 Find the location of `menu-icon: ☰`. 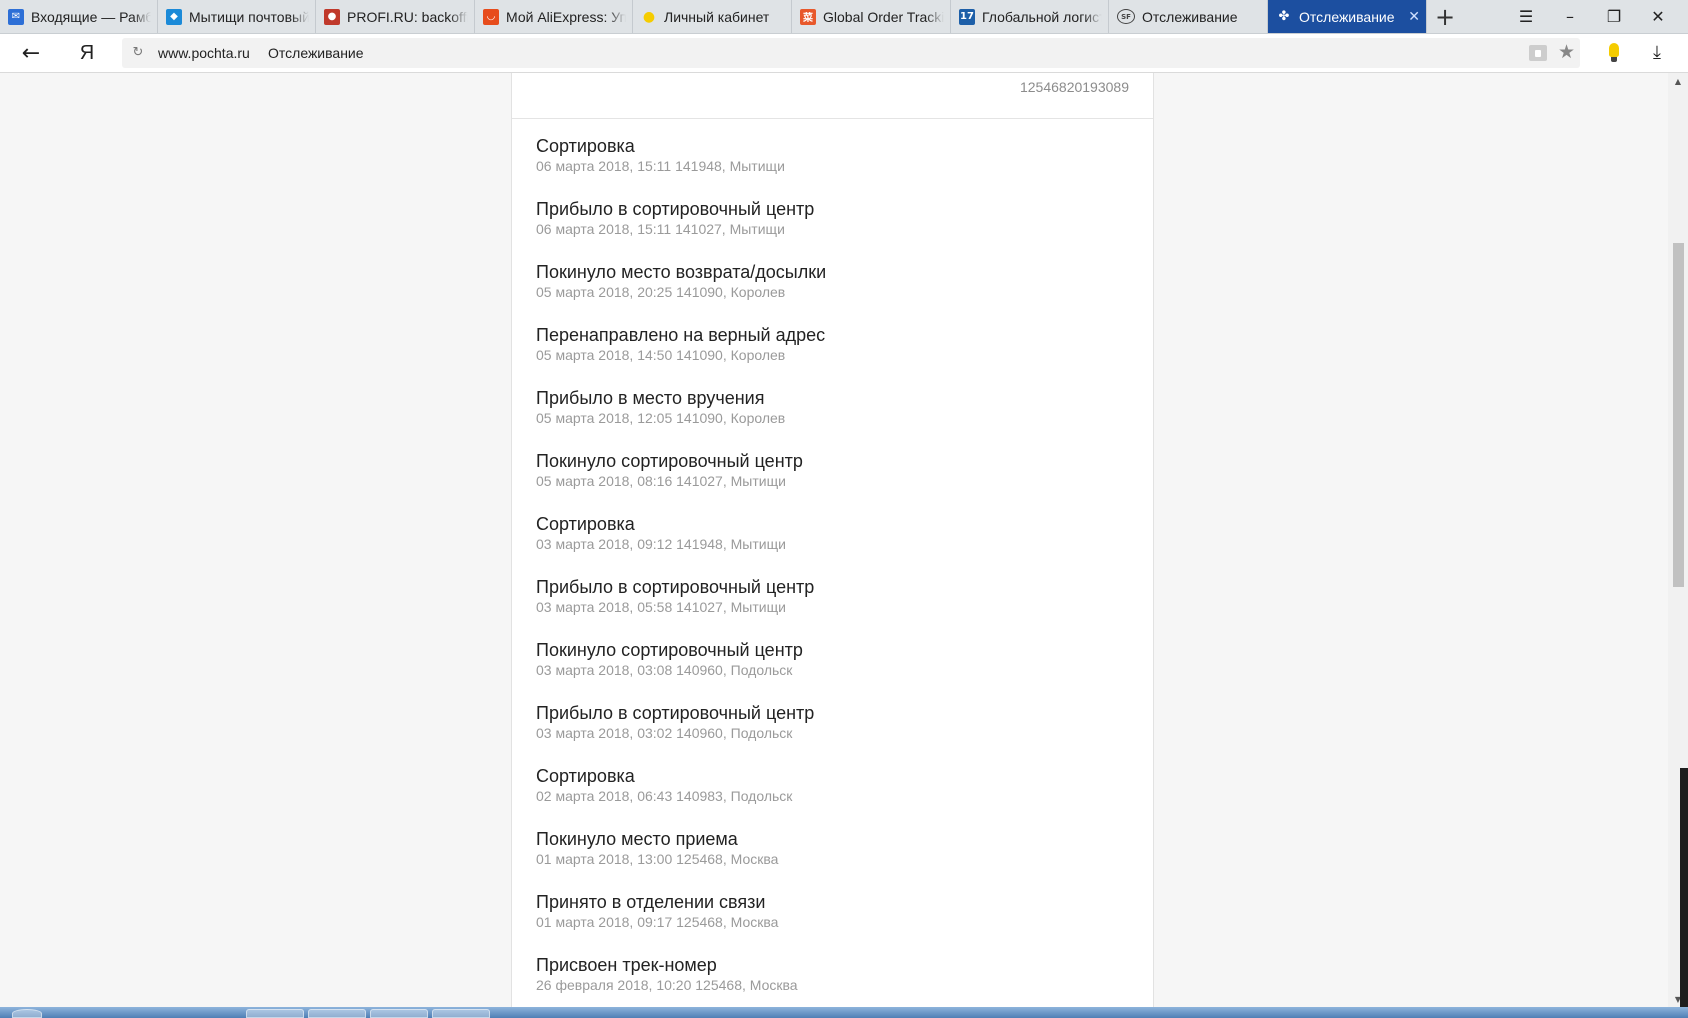

menu-icon: ☰ is located at coordinates (1526, 16).